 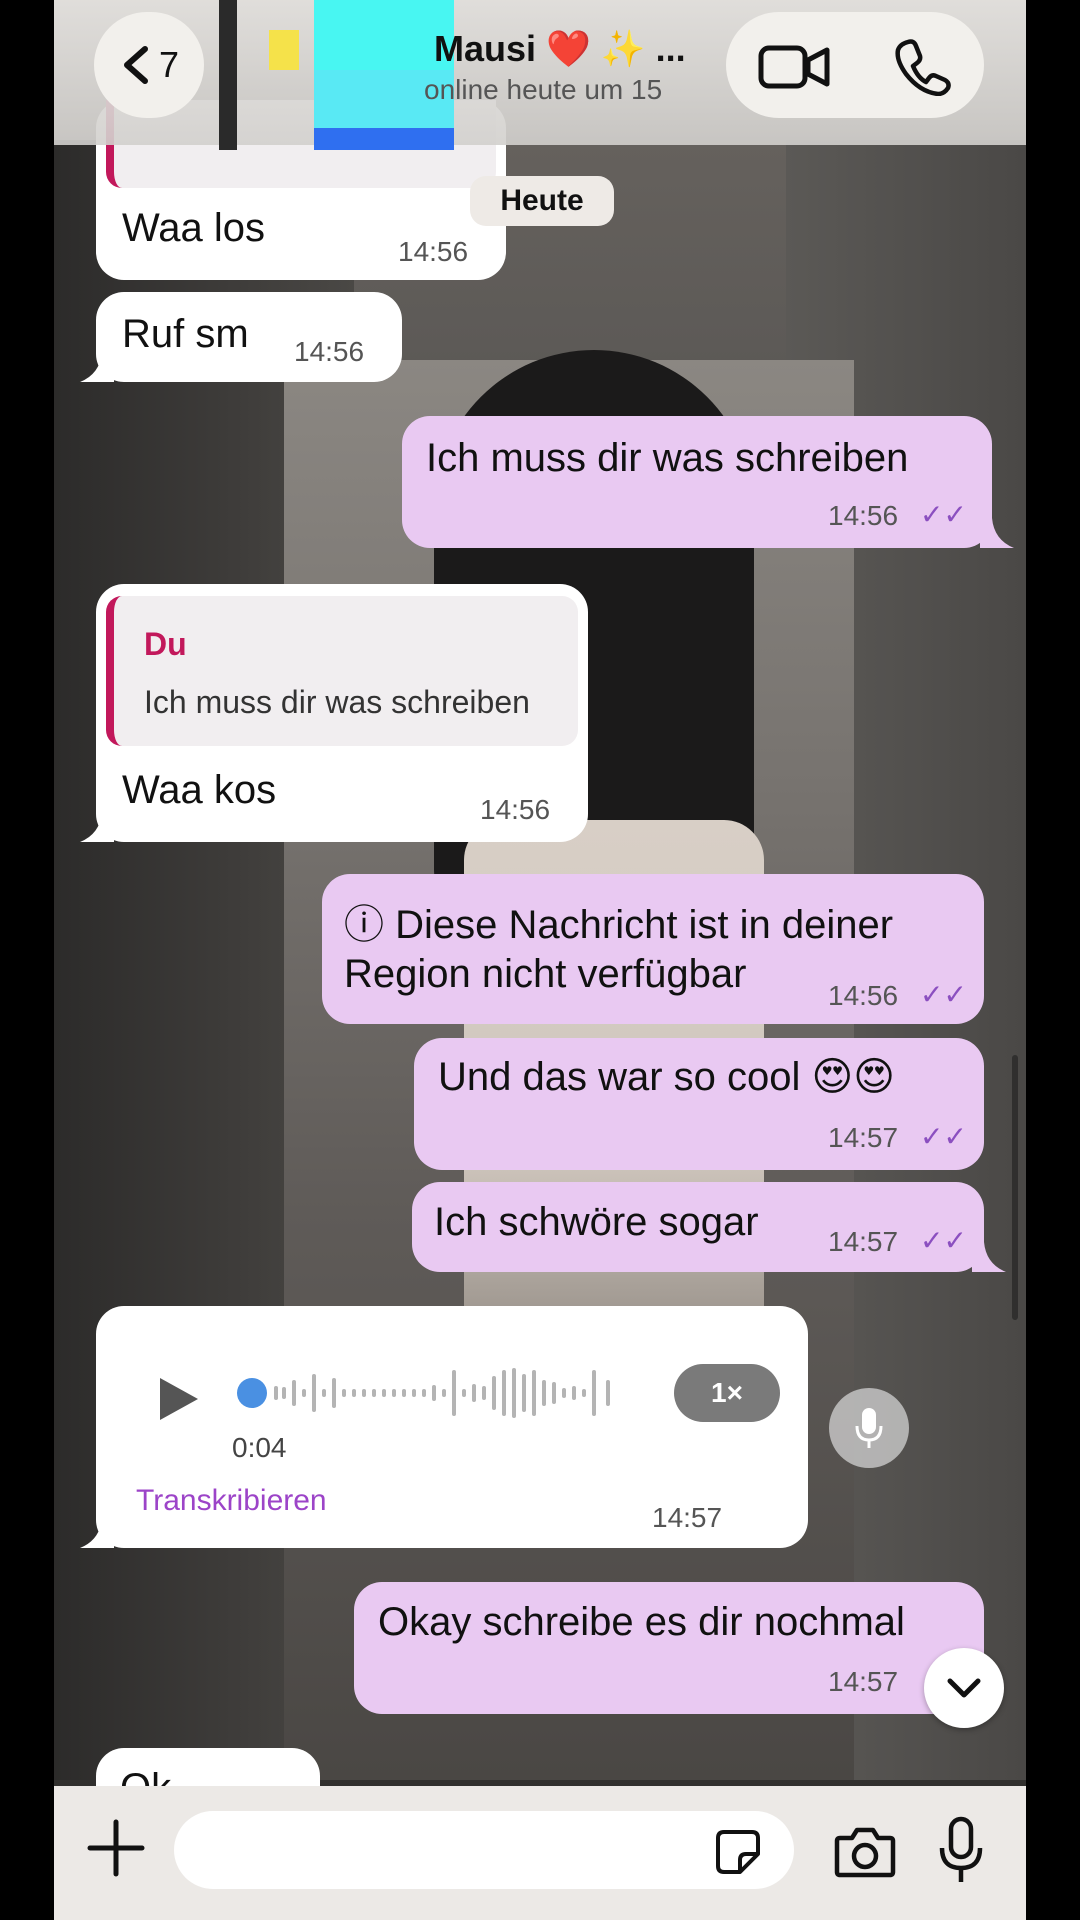 What do you see at coordinates (855, 65) in the screenshot?
I see `call-actions` at bounding box center [855, 65].